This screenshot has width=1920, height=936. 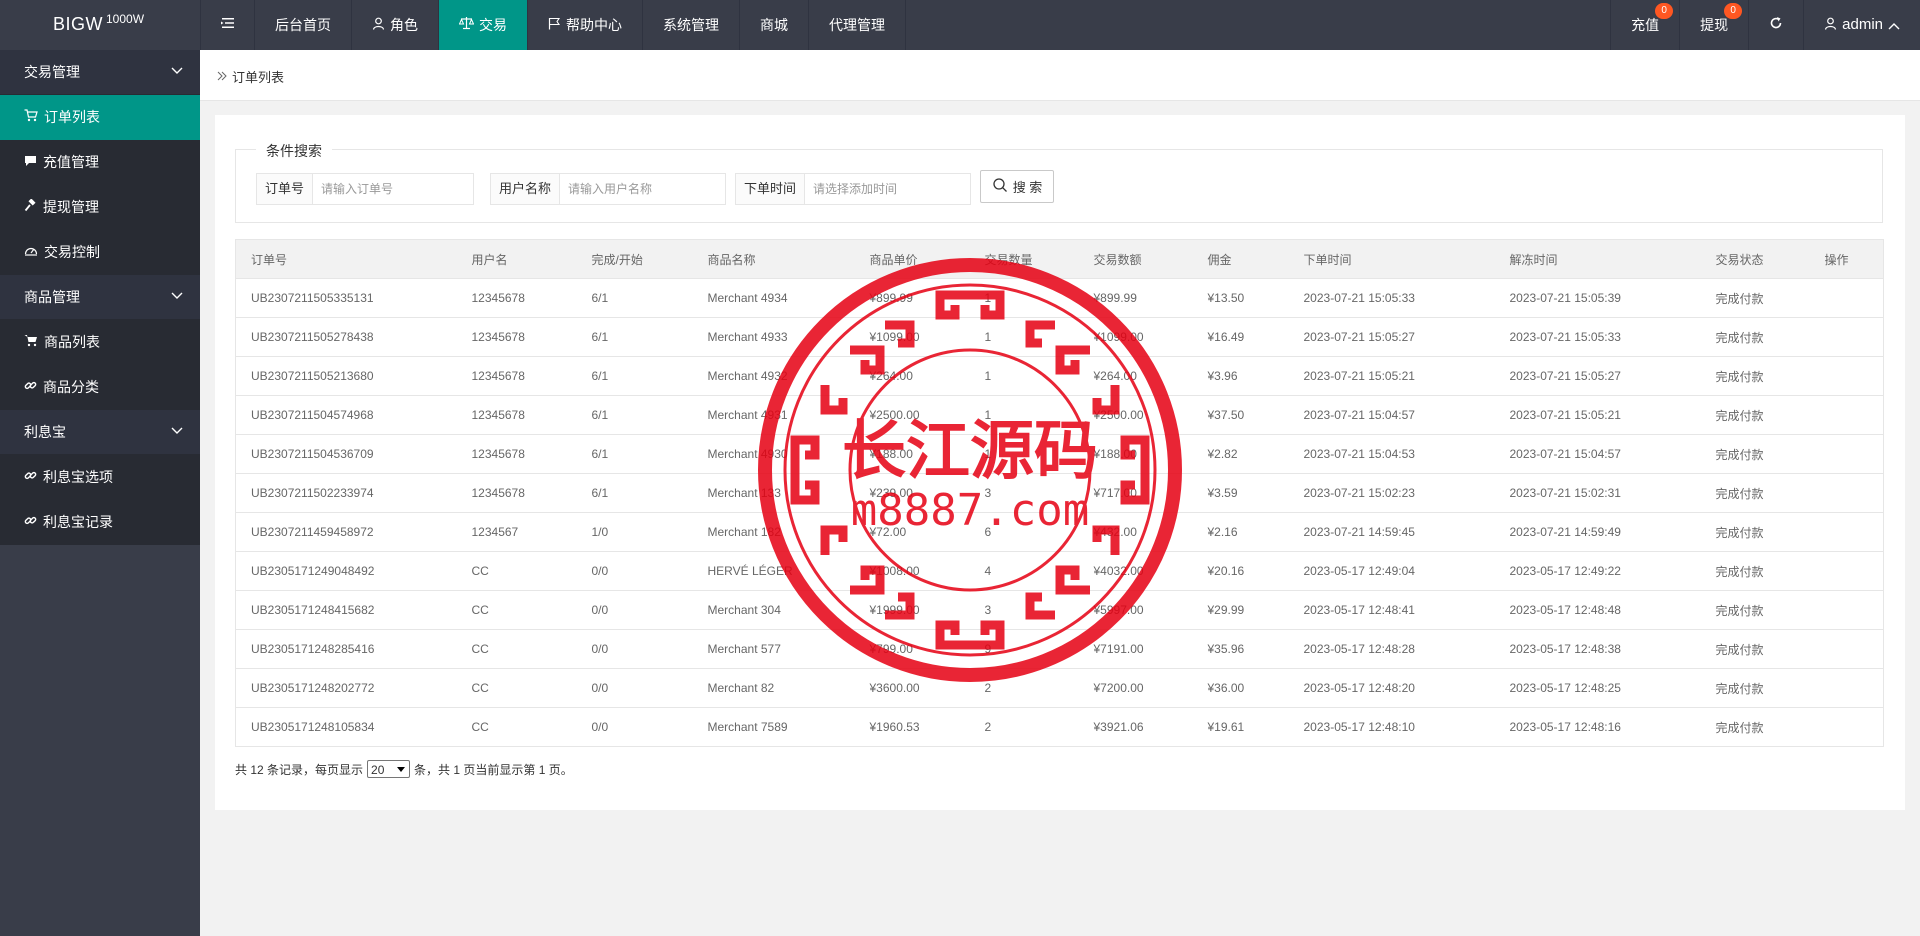 What do you see at coordinates (258, 76) in the screenshot?
I see `breadcrumb-current: 订单列表` at bounding box center [258, 76].